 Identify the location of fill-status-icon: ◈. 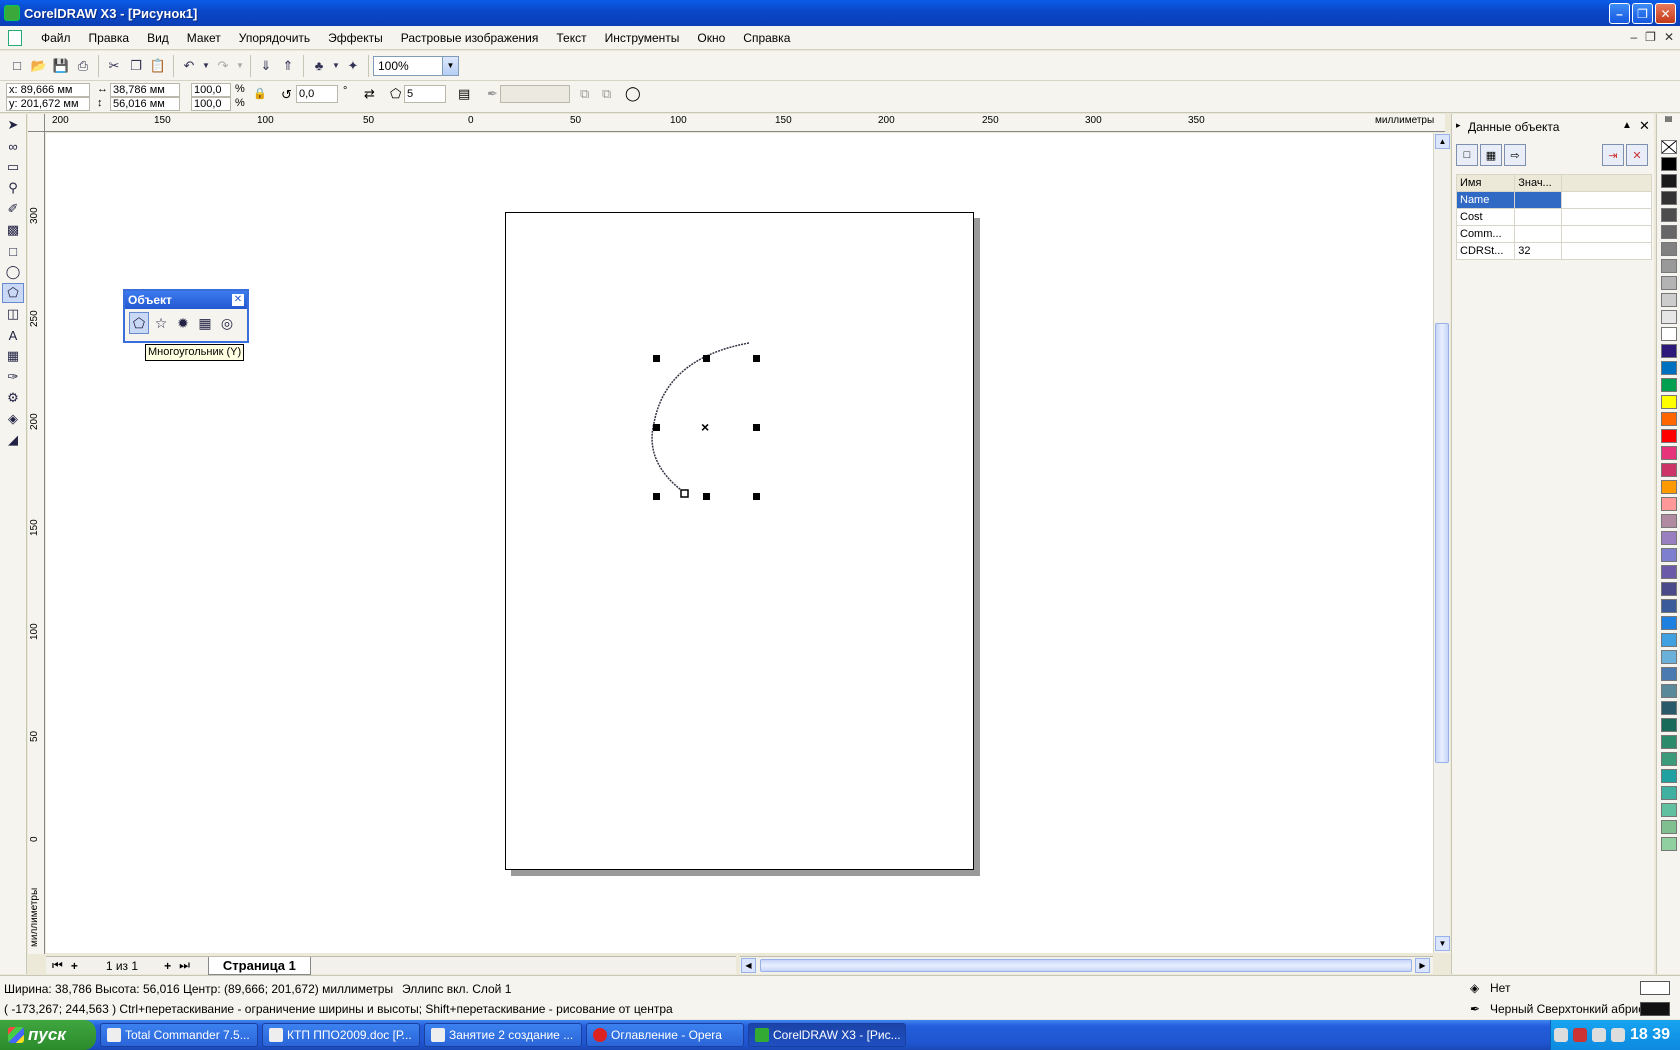
(1474, 988).